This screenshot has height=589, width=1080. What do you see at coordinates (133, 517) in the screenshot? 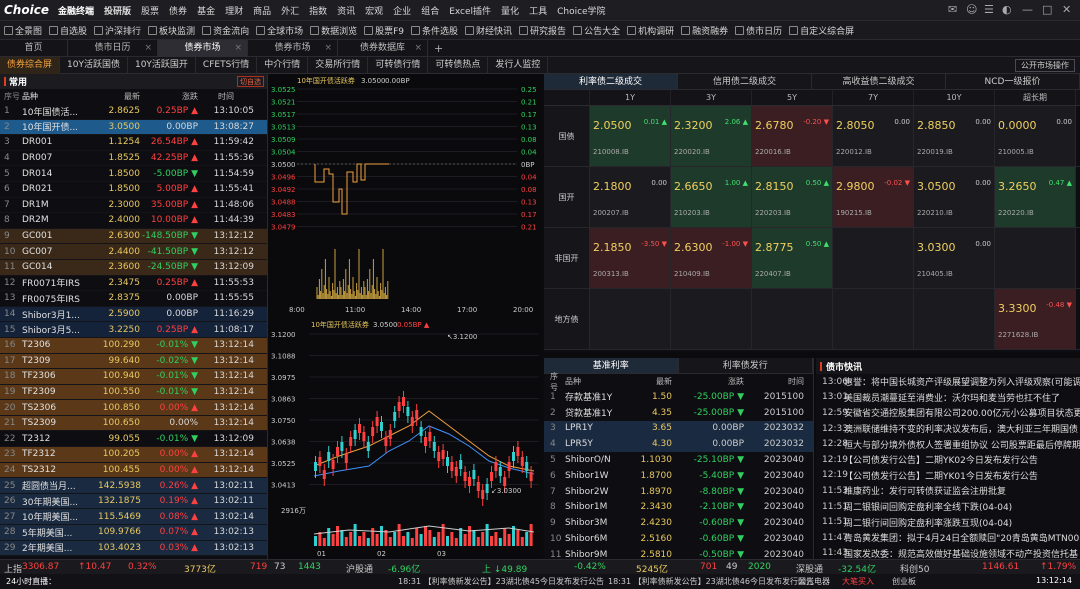
I see `quote-row: 27 10年期美国... 115.5469 0.08% ▲ 13:02:14` at bounding box center [133, 517].